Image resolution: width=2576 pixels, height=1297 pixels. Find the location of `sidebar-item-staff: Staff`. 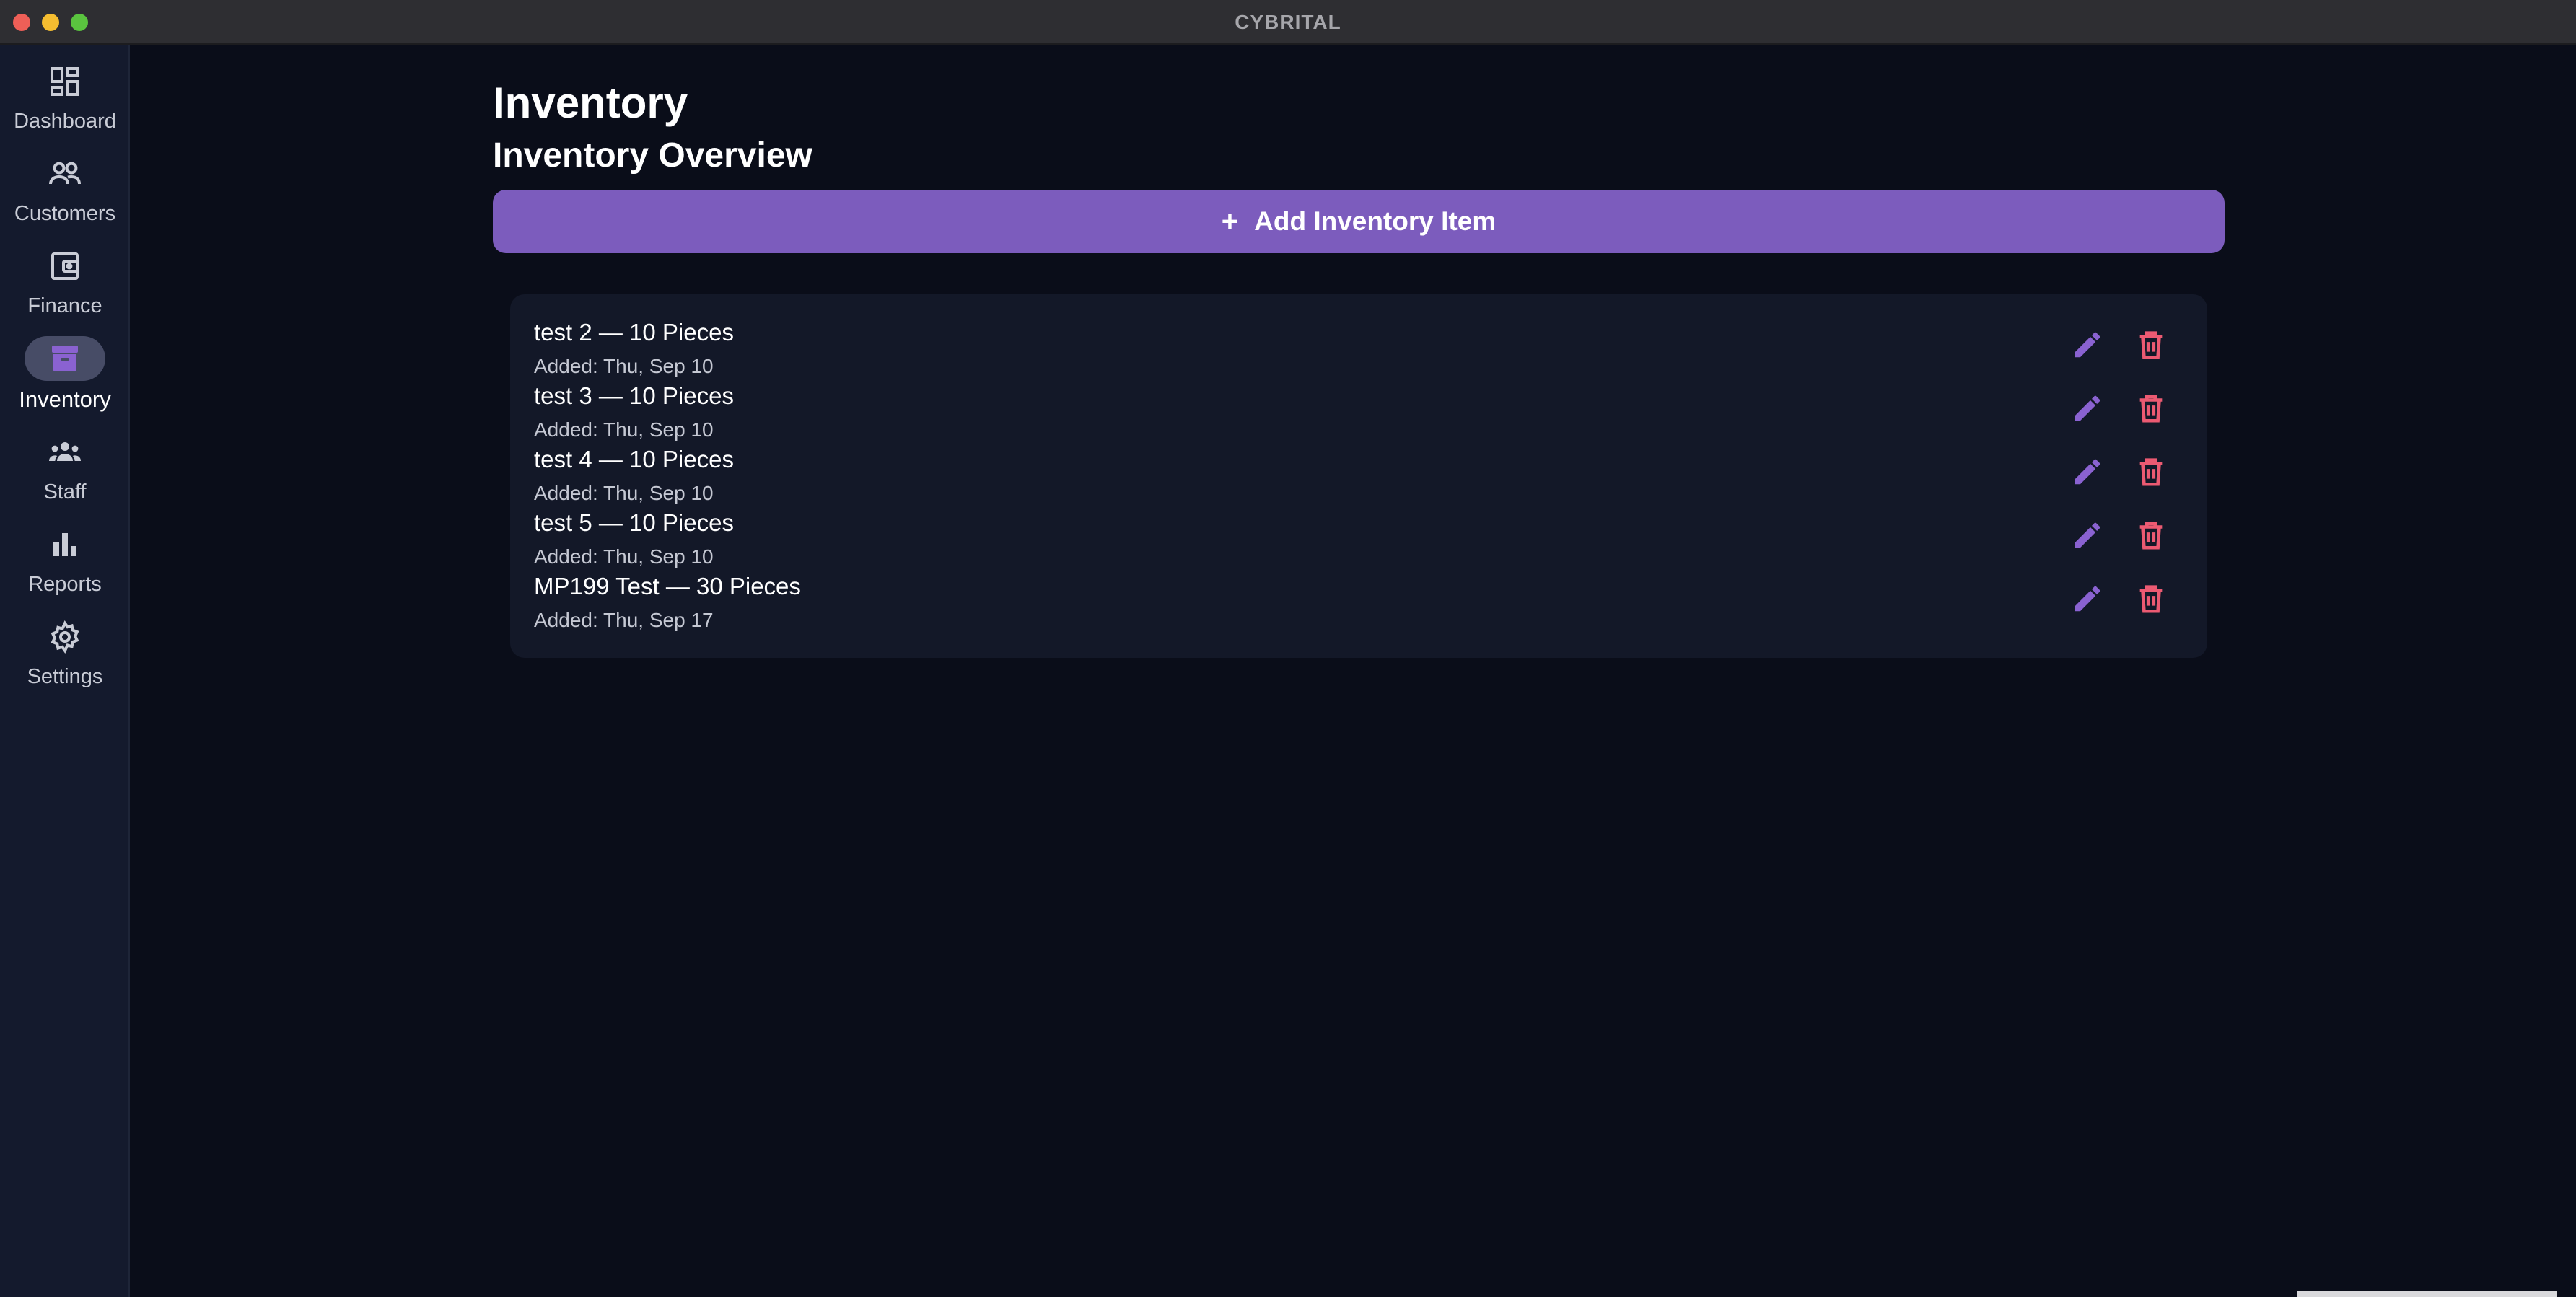

sidebar-item-staff: Staff is located at coordinates (65, 473).